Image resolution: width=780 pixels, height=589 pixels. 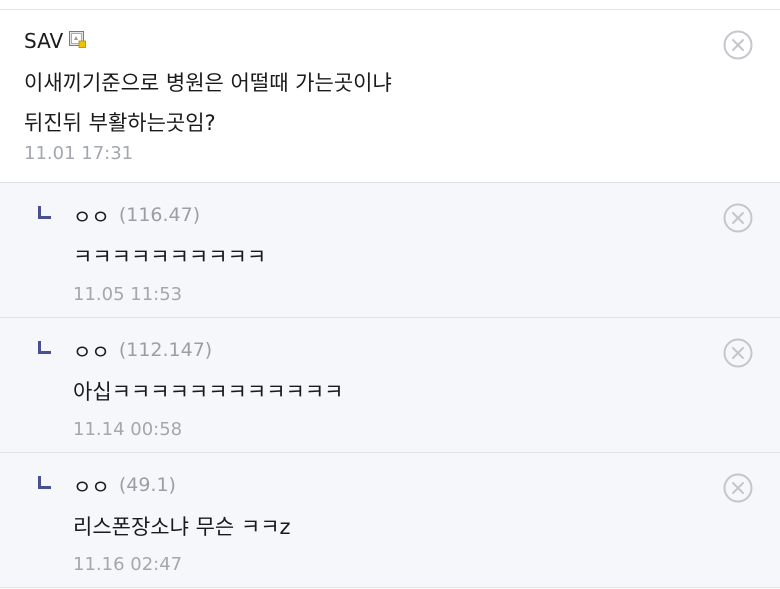 I want to click on reply-text: 아십ㅋㅋㅋㅋㅋㅋㅋㅋㅋㅋㅋㅋ, so click(x=208, y=392).